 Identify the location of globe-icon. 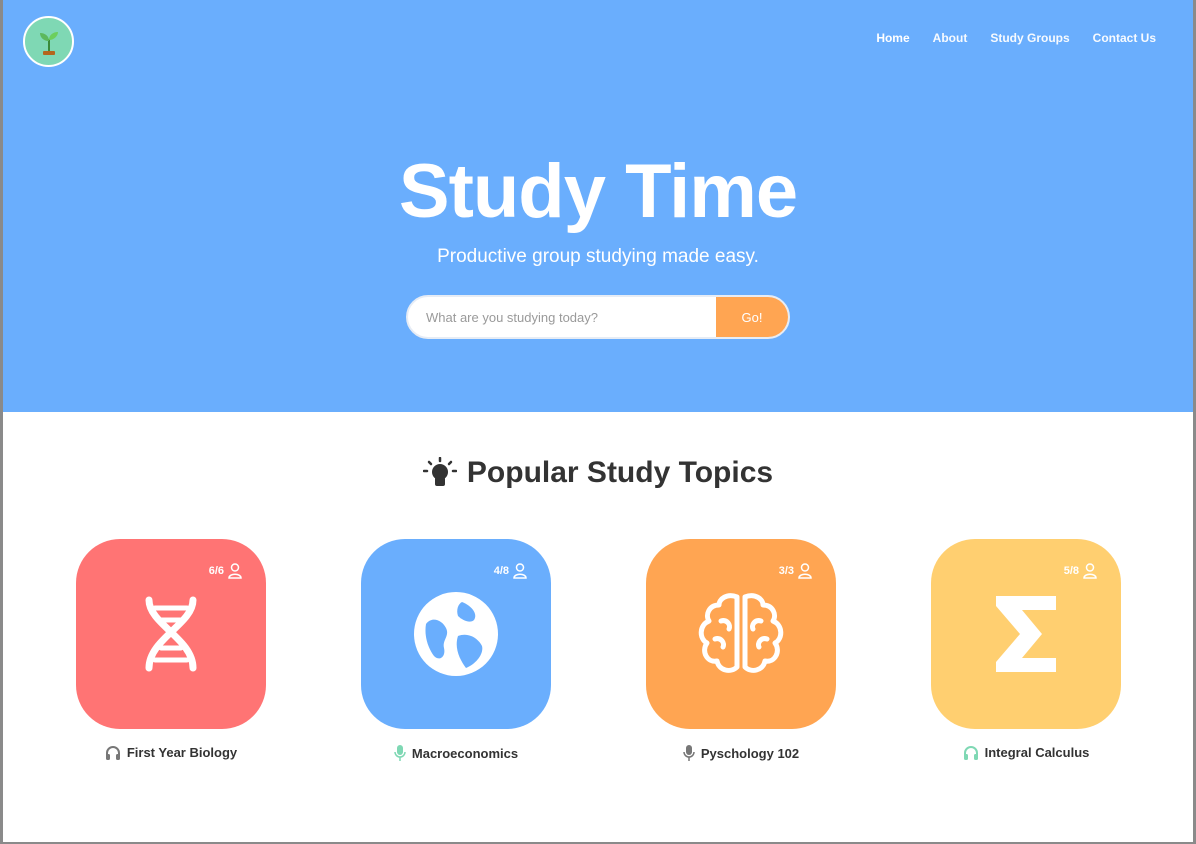
(456, 634).